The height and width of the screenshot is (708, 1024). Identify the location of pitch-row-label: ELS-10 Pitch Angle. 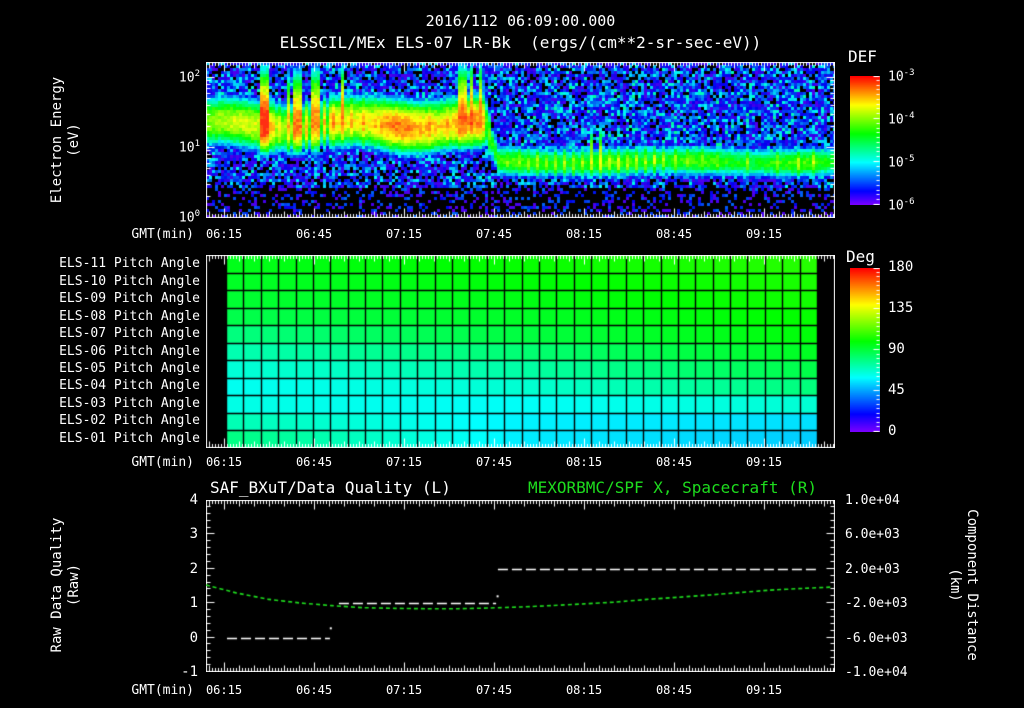
(129, 281).